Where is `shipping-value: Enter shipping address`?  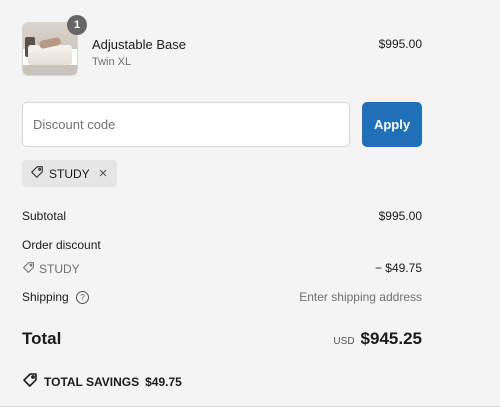 shipping-value: Enter shipping address is located at coordinates (360, 297).